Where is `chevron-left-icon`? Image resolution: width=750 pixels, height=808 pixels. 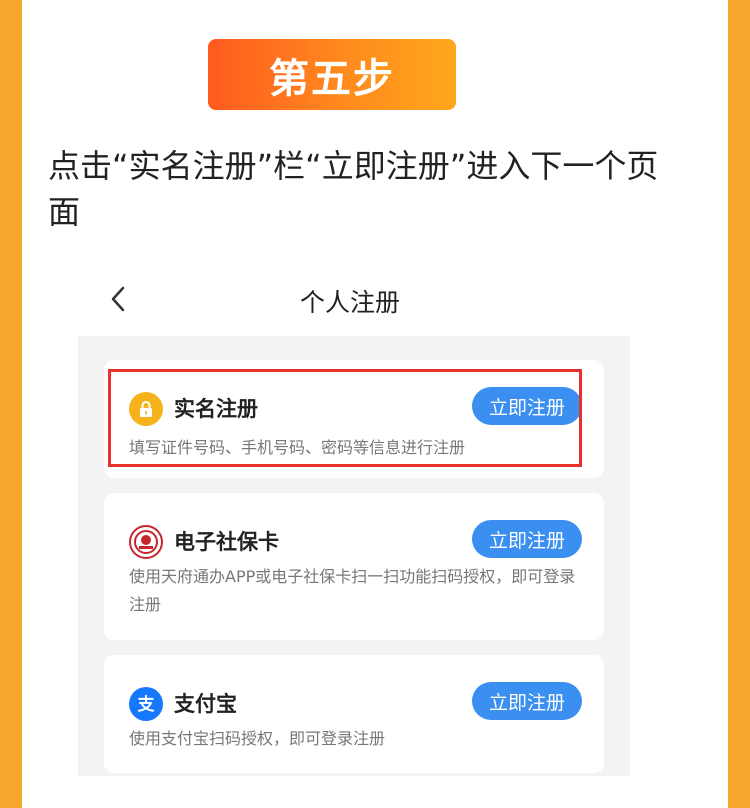 chevron-left-icon is located at coordinates (118, 299).